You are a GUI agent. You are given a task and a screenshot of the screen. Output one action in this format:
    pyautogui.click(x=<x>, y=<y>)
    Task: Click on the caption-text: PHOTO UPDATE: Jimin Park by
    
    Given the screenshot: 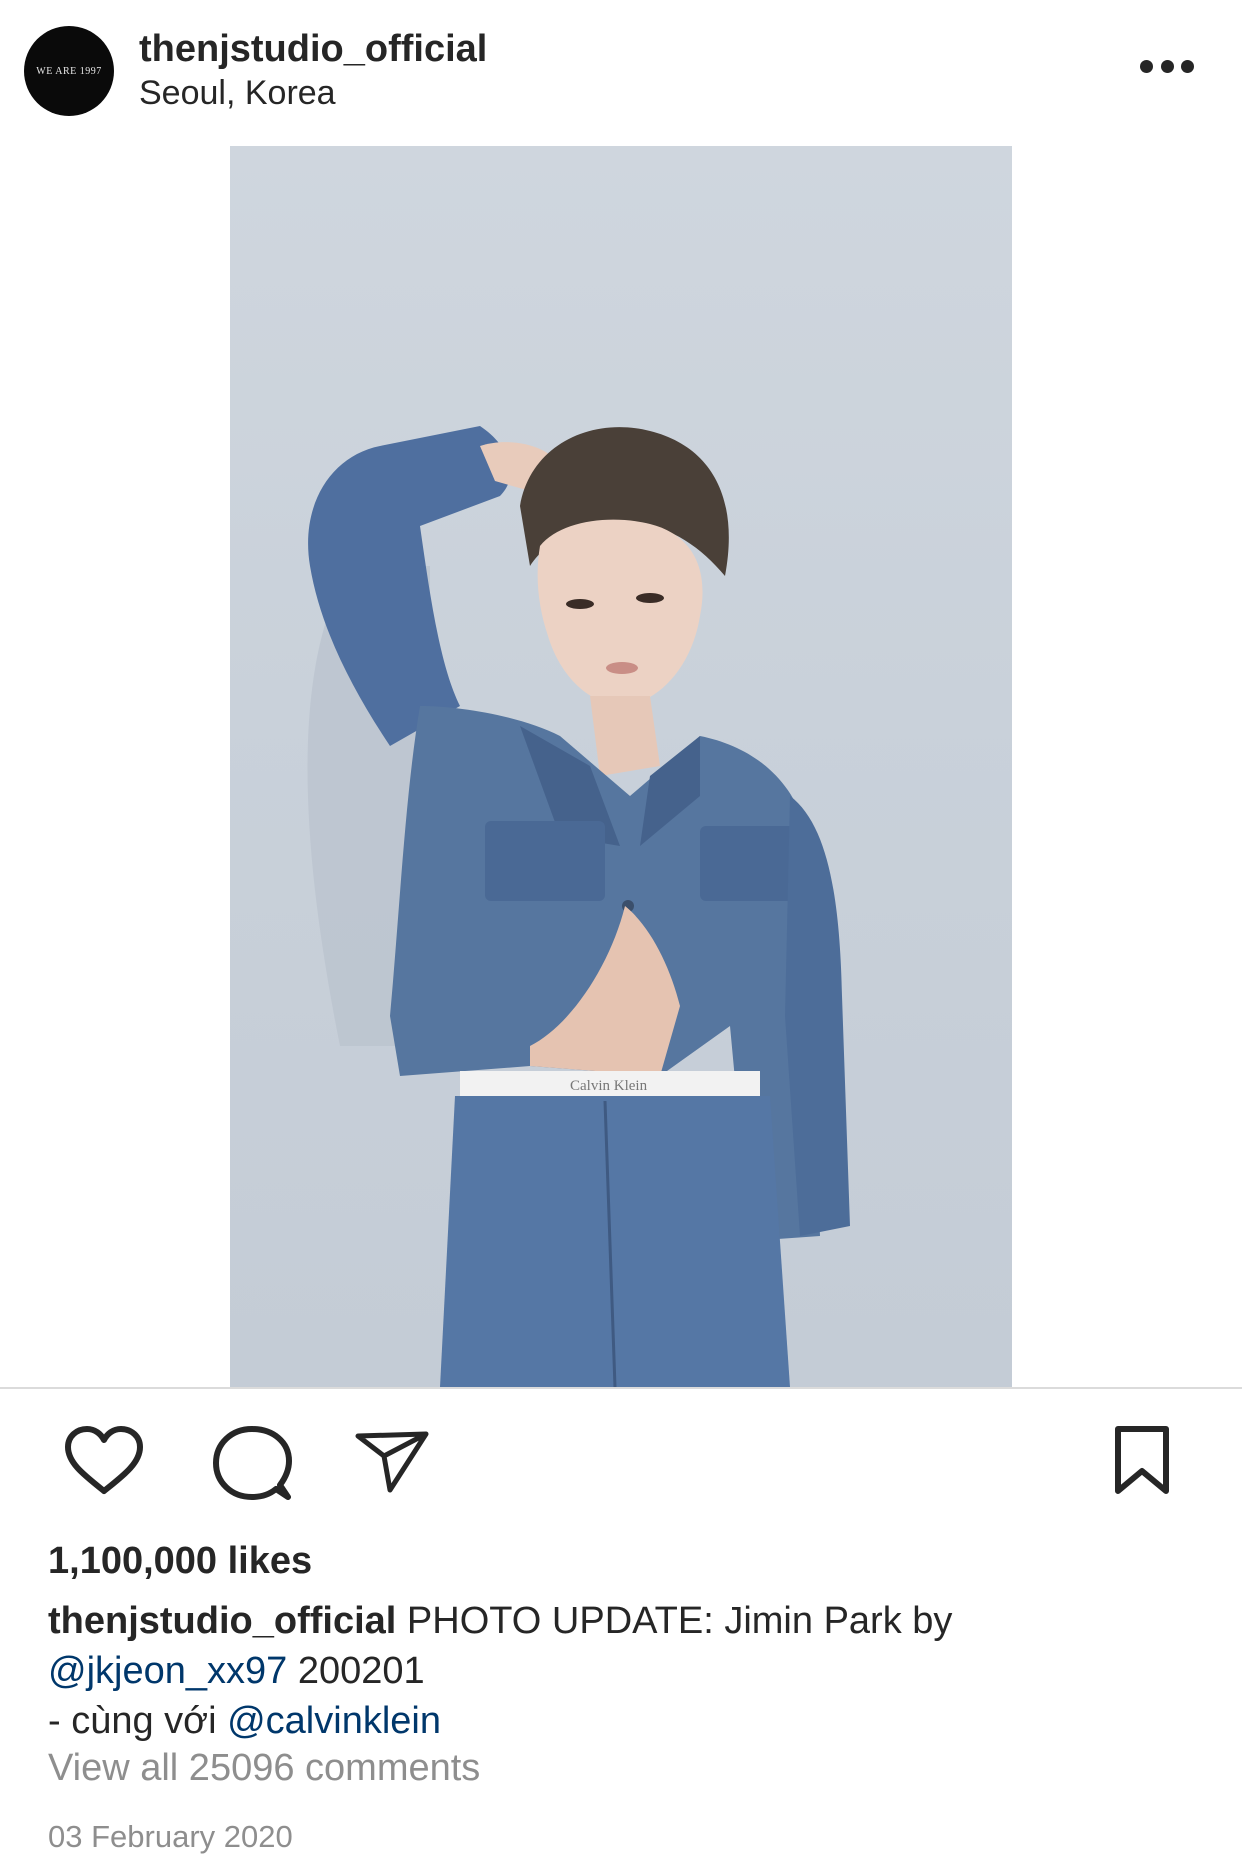 What is the action you would take?
    pyautogui.click(x=674, y=1621)
    